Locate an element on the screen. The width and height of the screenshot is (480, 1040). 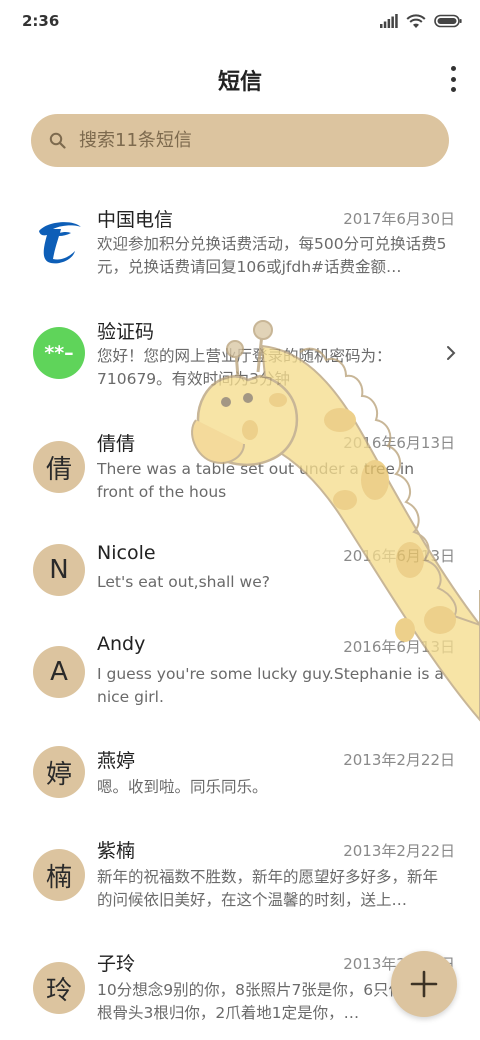
avatar: 倩 is located at coordinates (59, 467).